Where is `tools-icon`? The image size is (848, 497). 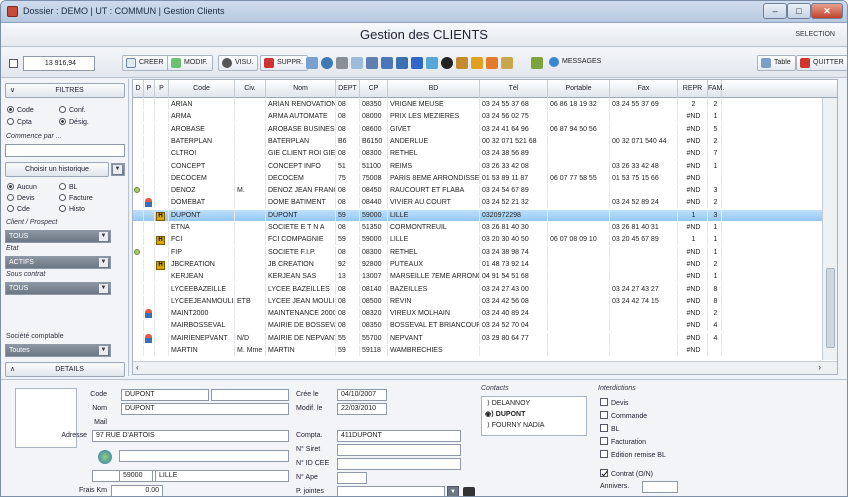
tools-icon is located at coordinates (462, 63).